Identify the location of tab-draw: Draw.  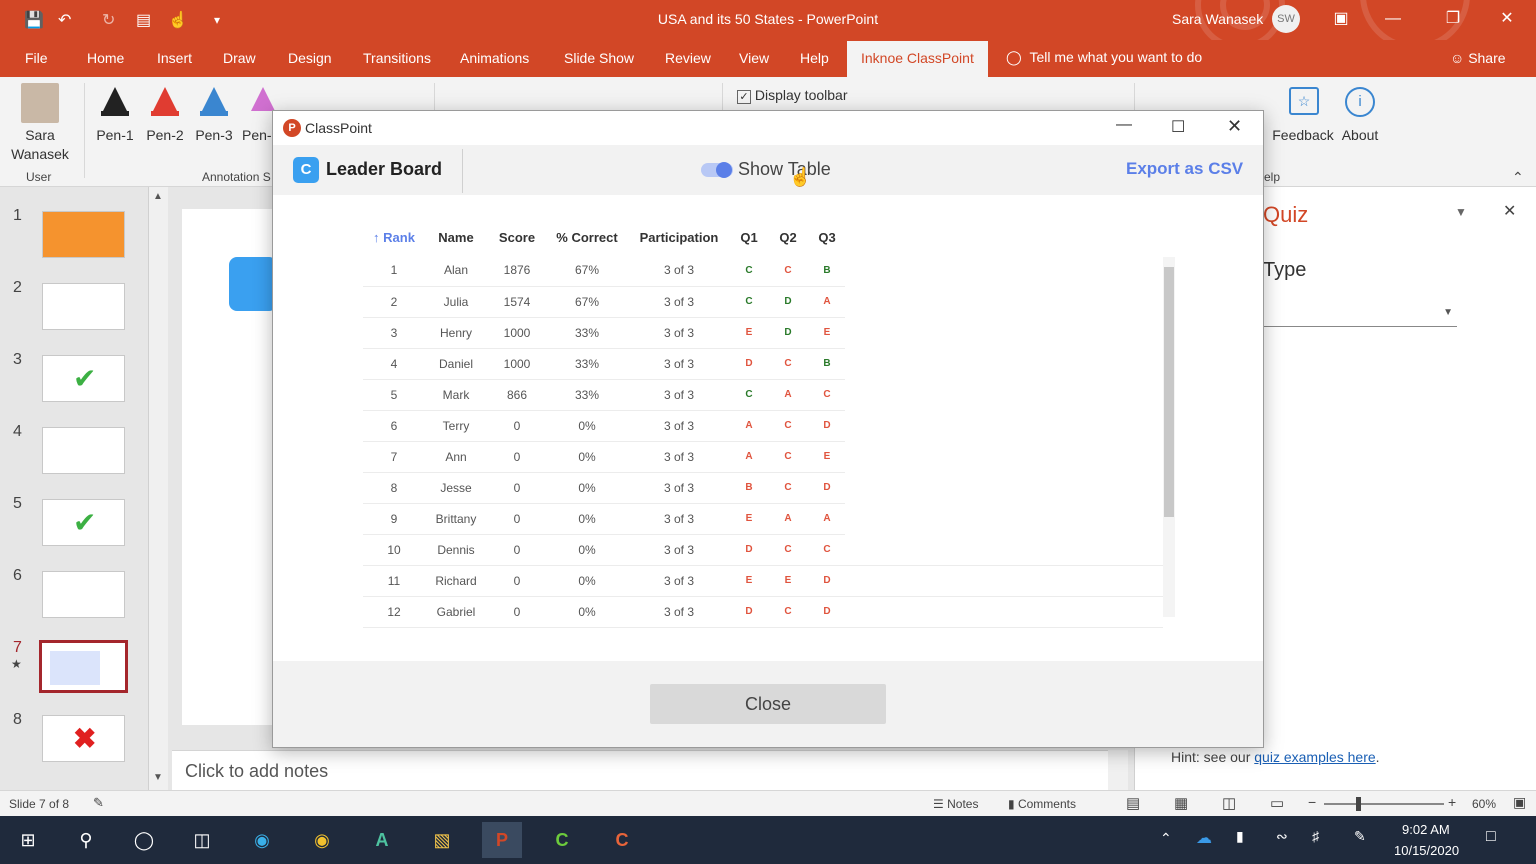
(239, 58).